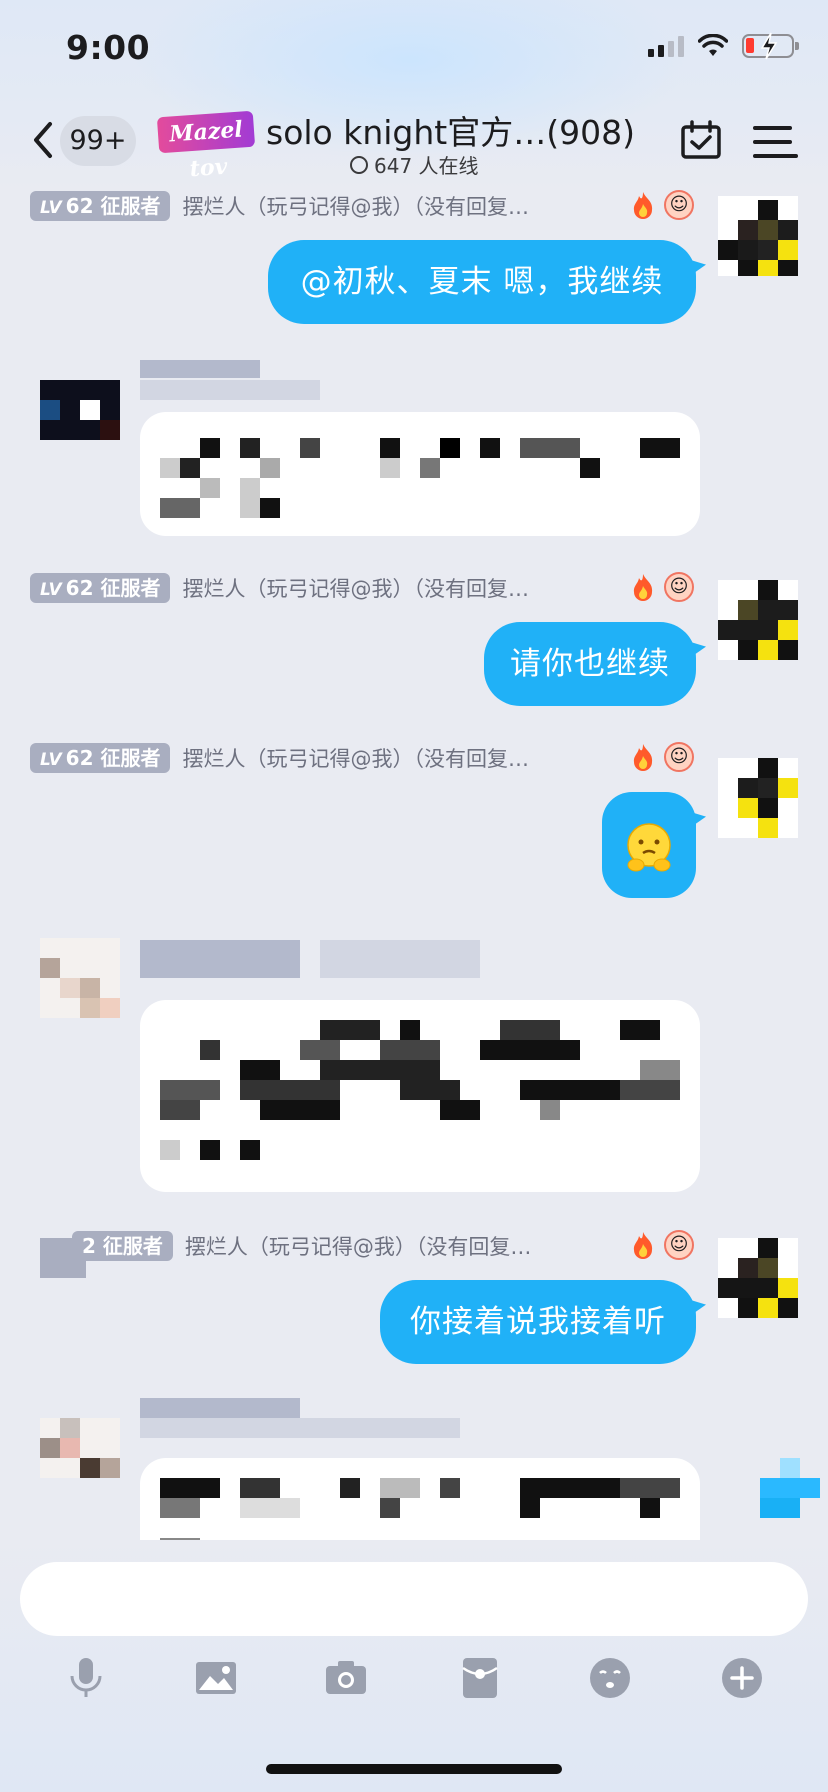 This screenshot has width=828, height=1792. What do you see at coordinates (414, 1678) in the screenshot?
I see `chat-toolbar` at bounding box center [414, 1678].